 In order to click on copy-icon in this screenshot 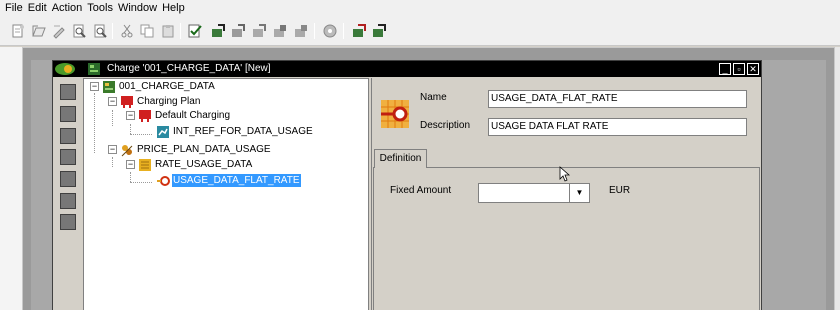, I will do `click(147, 31)`.